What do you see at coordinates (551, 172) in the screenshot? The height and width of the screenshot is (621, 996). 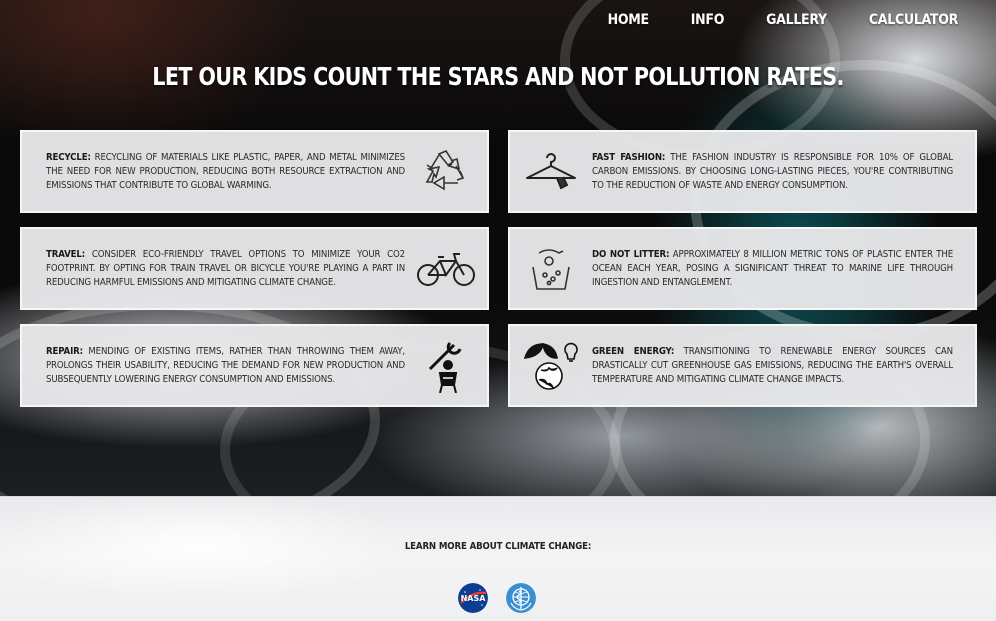 I see `hanger-icon` at bounding box center [551, 172].